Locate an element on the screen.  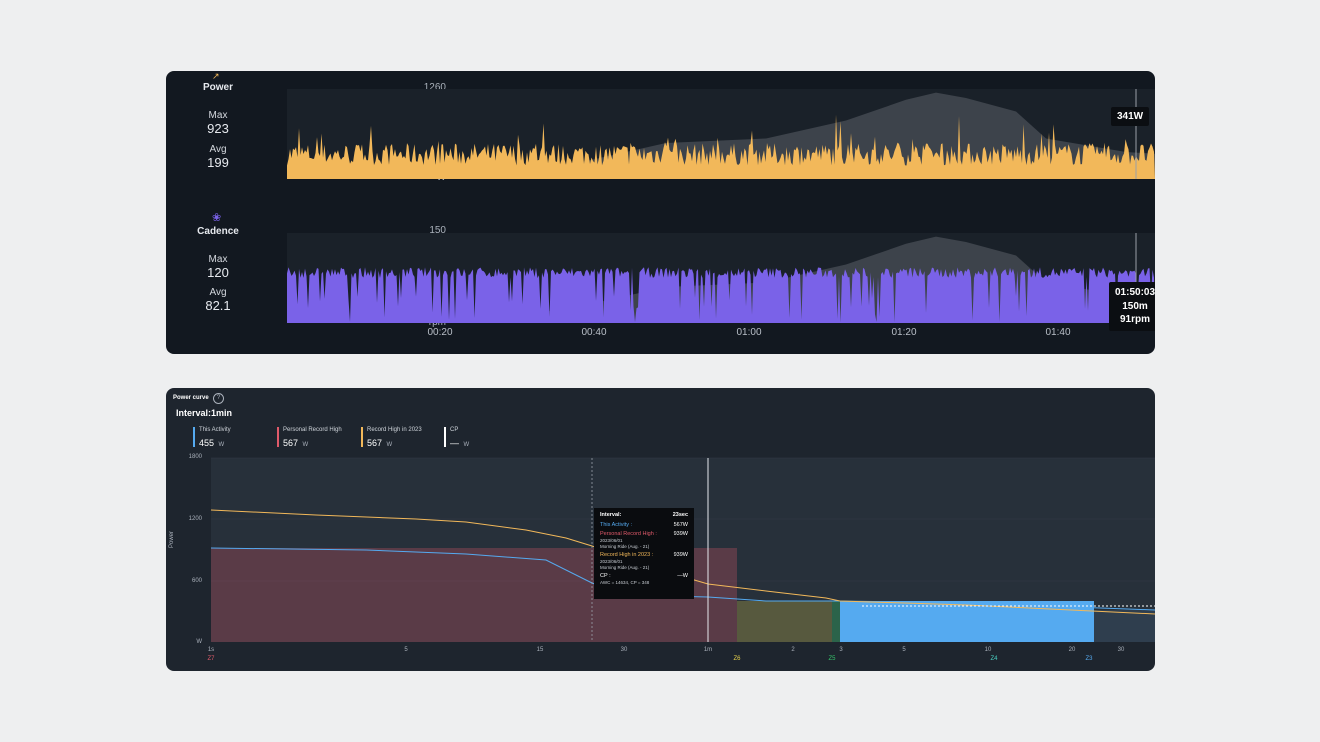
tt-cp-label: CP : is located at coordinates (605, 575).